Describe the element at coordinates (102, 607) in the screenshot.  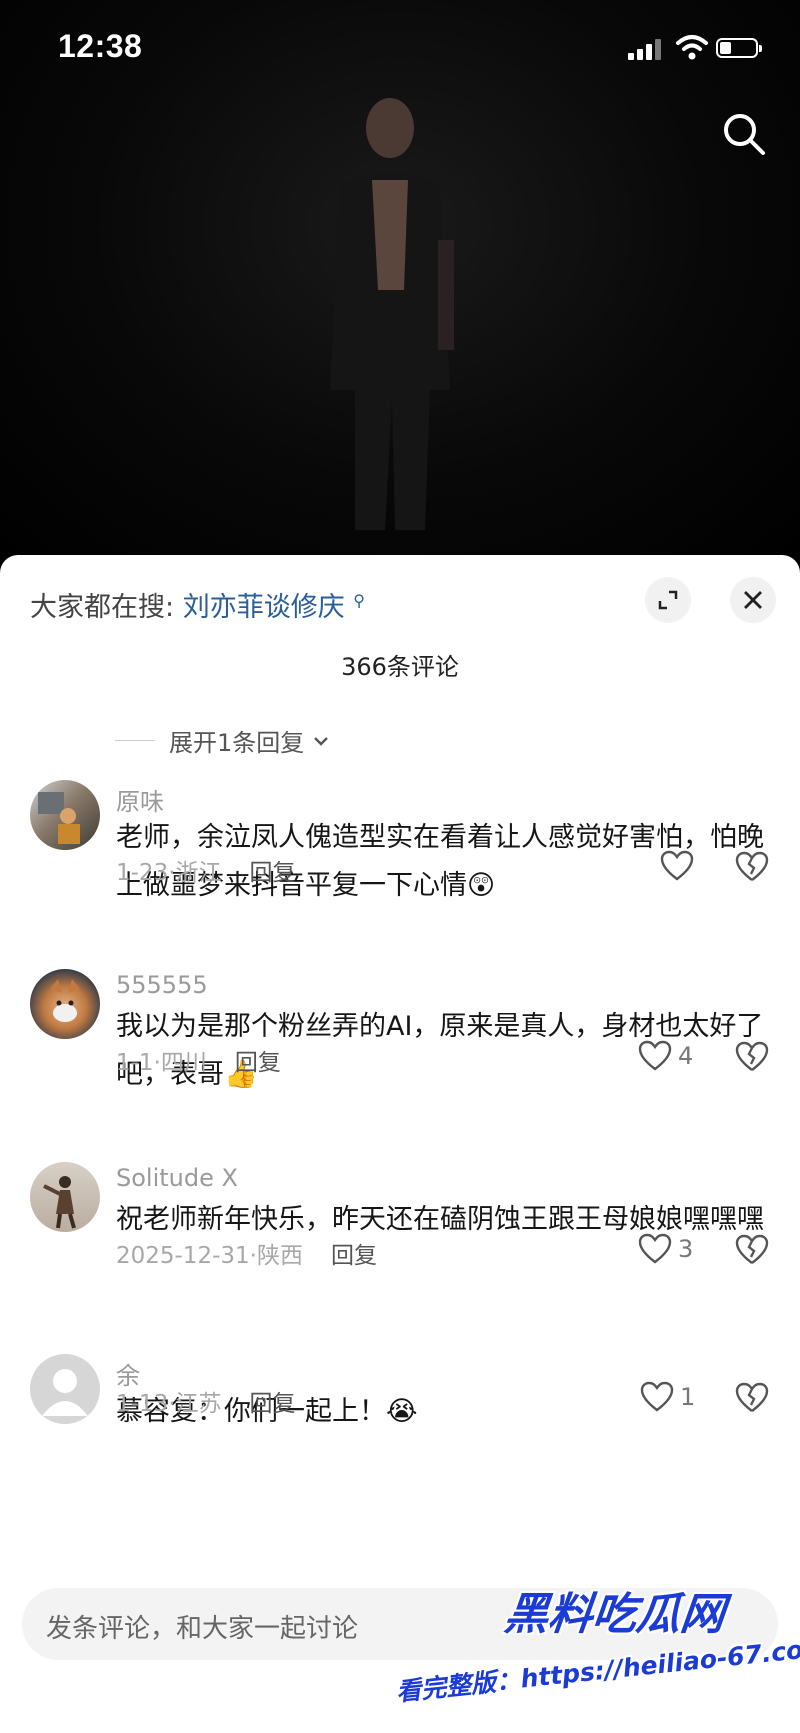
I see `hot-search-label: 大家都在搜:` at that location.